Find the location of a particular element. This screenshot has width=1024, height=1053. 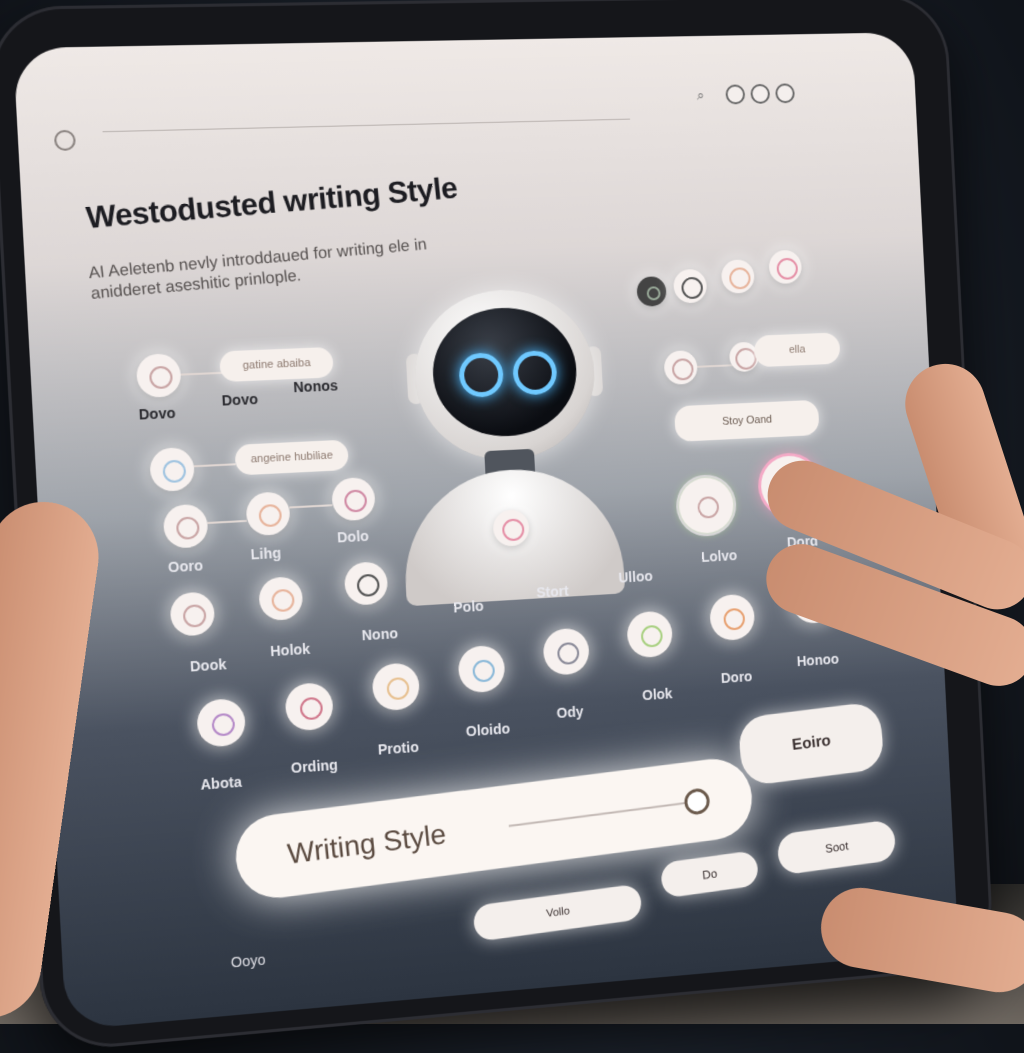

node-label: Oloido is located at coordinates (488, 730).